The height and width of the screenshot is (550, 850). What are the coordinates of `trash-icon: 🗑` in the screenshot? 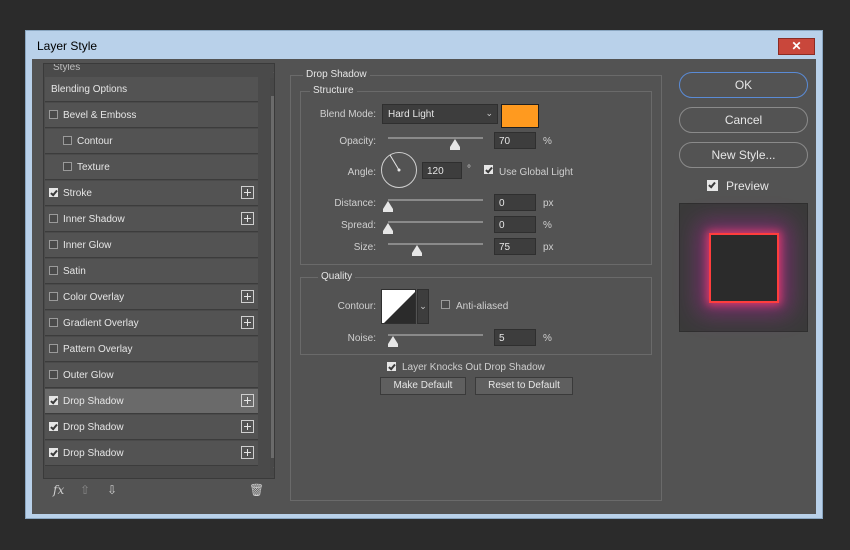 It's located at (256, 490).